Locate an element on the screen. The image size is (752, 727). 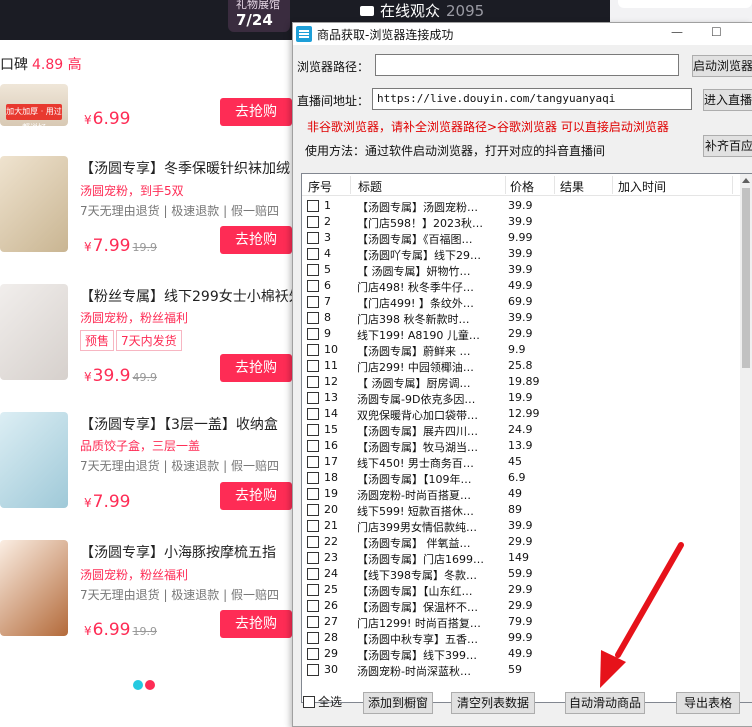
table-row: 15 【汤圆专属】展卉四川… 24.9 is located at coordinates (522, 430).